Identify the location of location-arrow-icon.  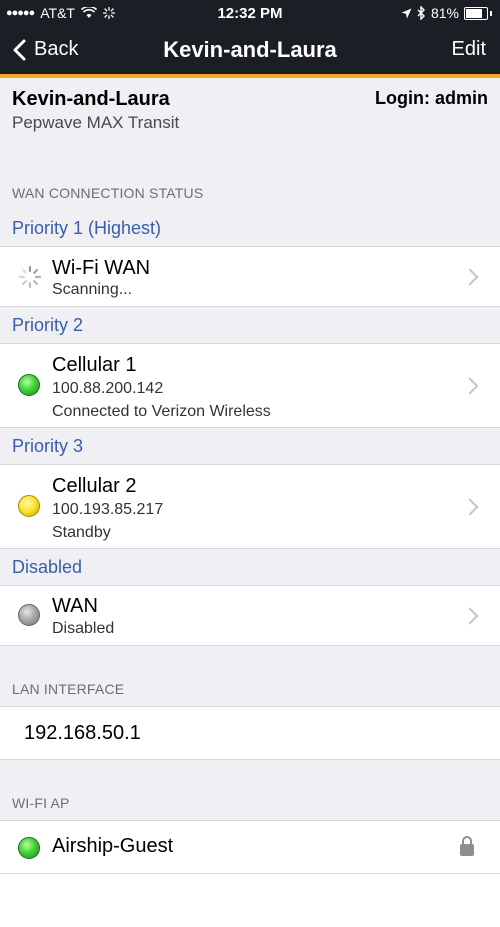
(406, 13).